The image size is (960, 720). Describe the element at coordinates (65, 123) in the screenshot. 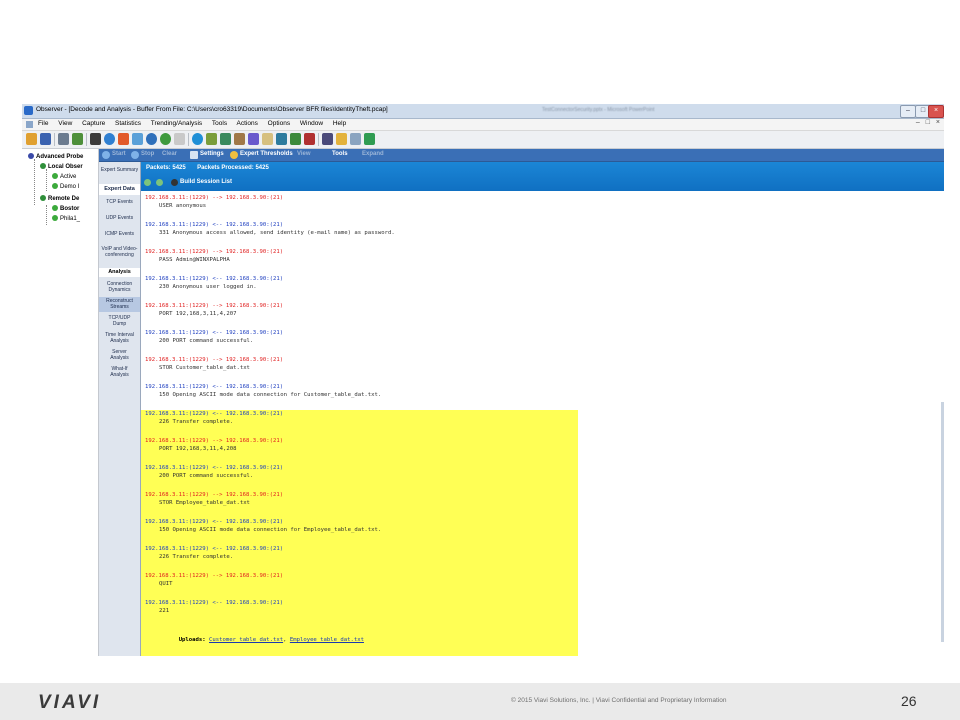

I see `menu-view: View` at that location.